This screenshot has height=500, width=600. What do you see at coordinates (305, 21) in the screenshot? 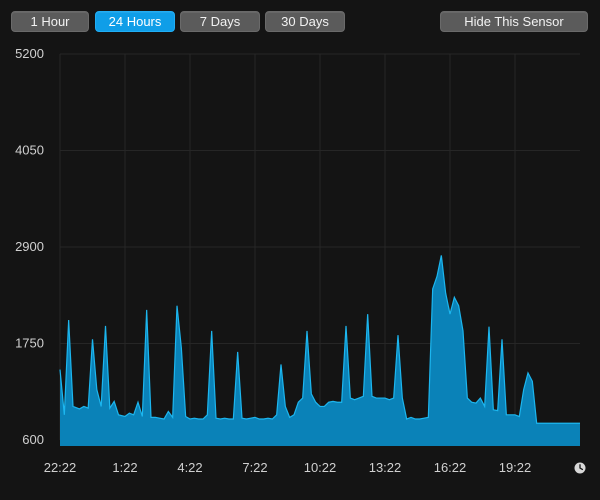
I see `range-button-30-days: 30 Days` at bounding box center [305, 21].